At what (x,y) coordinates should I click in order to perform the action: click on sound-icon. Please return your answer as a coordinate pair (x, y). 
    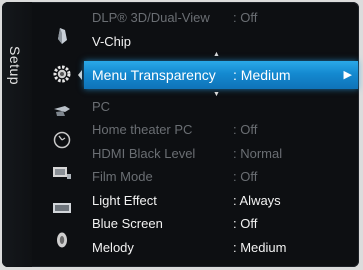
    Looking at the image, I should click on (62, 240).